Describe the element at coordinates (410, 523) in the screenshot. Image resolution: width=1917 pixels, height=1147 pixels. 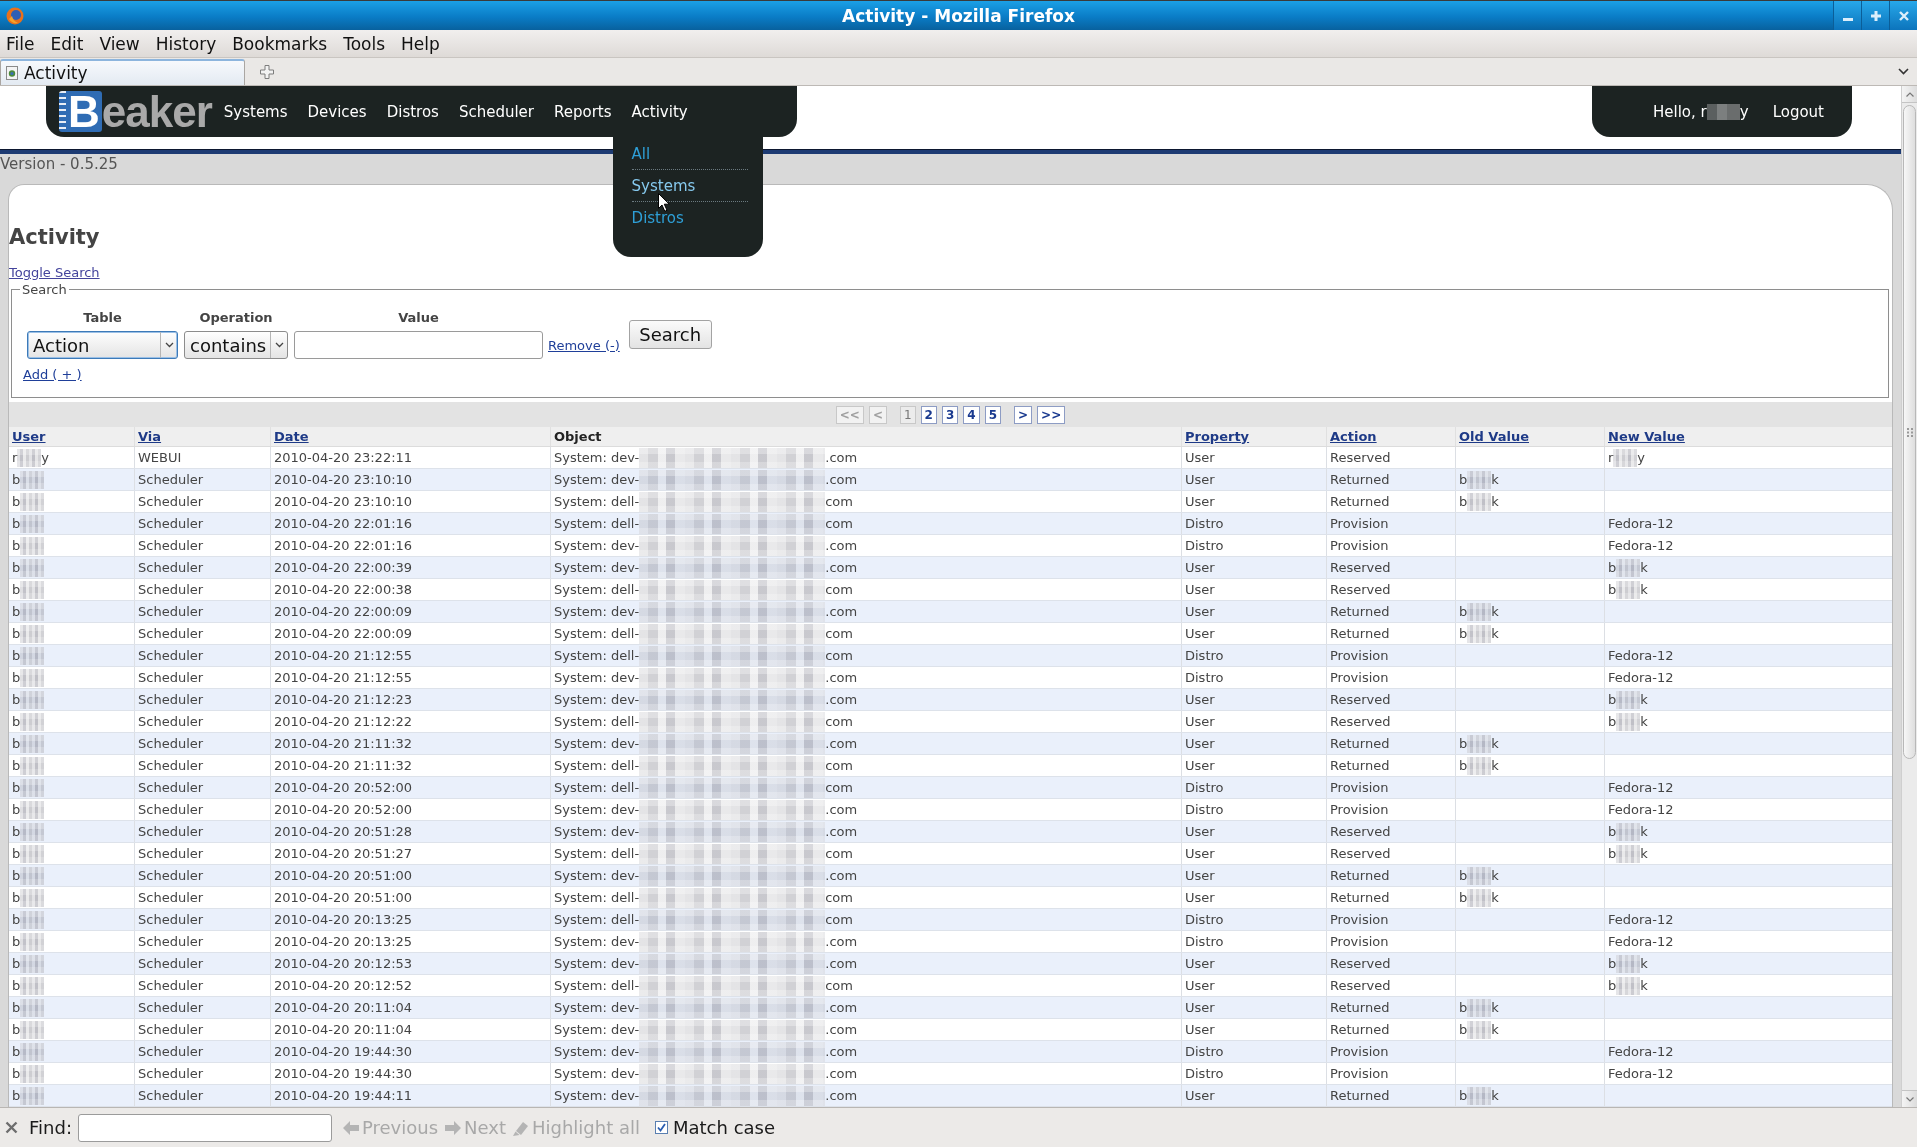
I see `table-cell: 2010-04-20 22:01:16` at that location.